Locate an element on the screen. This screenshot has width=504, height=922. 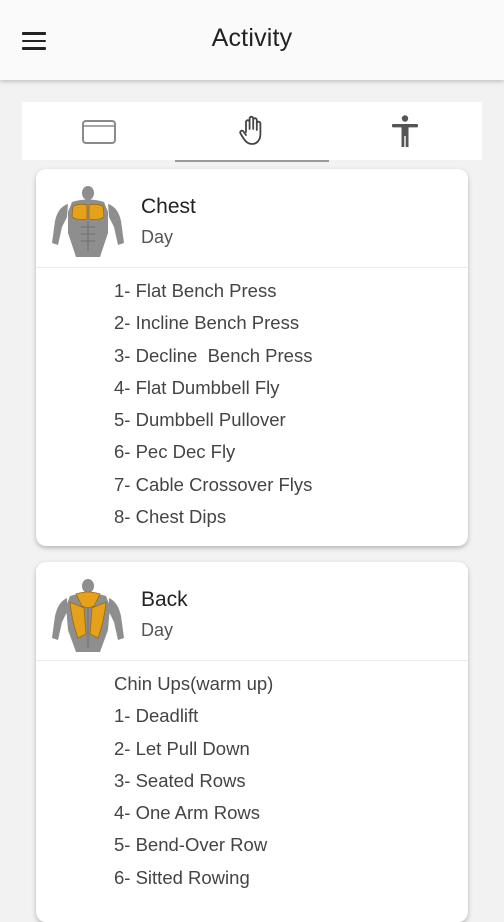
exercise-item: 2- Let Pull Down is located at coordinates (182, 748).